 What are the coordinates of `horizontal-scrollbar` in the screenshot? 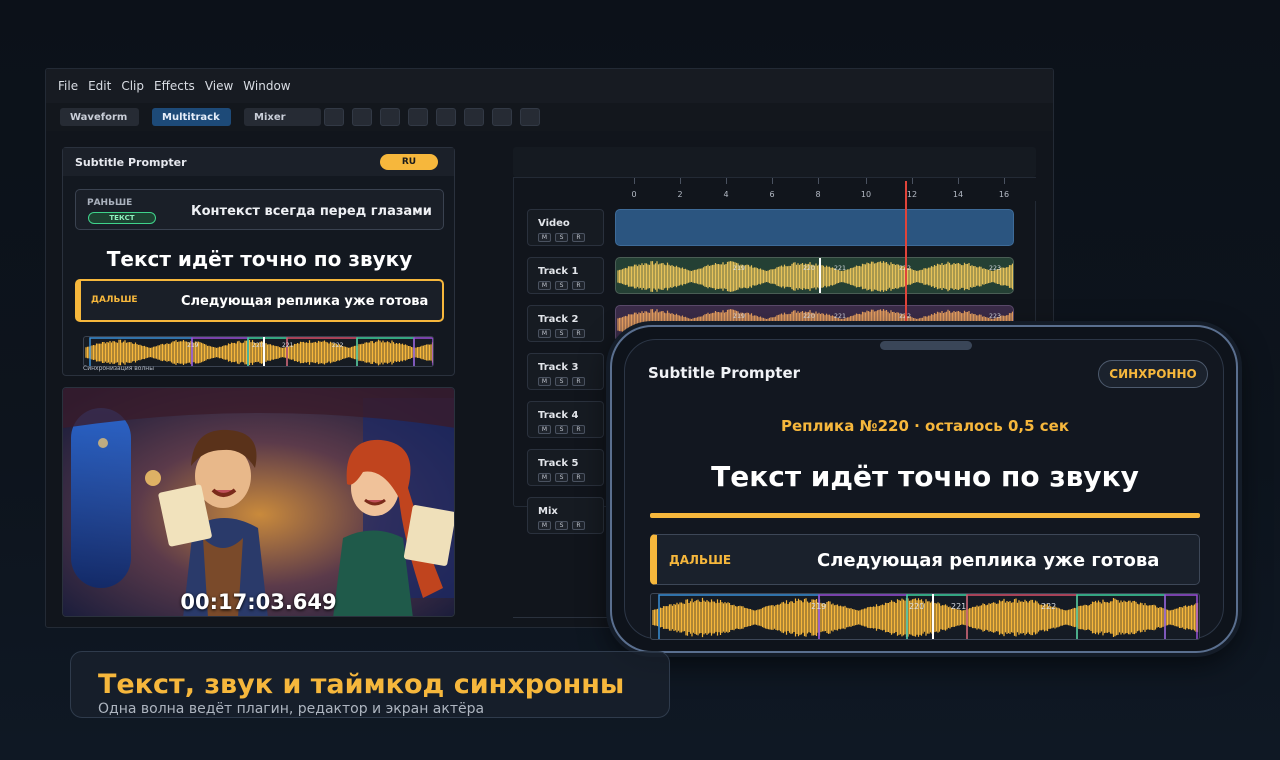 It's located at (563, 621).